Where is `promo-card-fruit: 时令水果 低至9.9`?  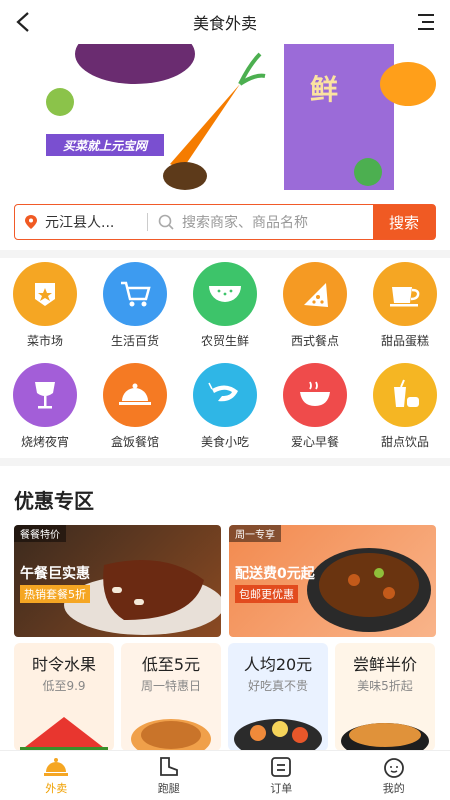
promo-card-fruit: 时令水果 低至9.9 is located at coordinates (64, 697).